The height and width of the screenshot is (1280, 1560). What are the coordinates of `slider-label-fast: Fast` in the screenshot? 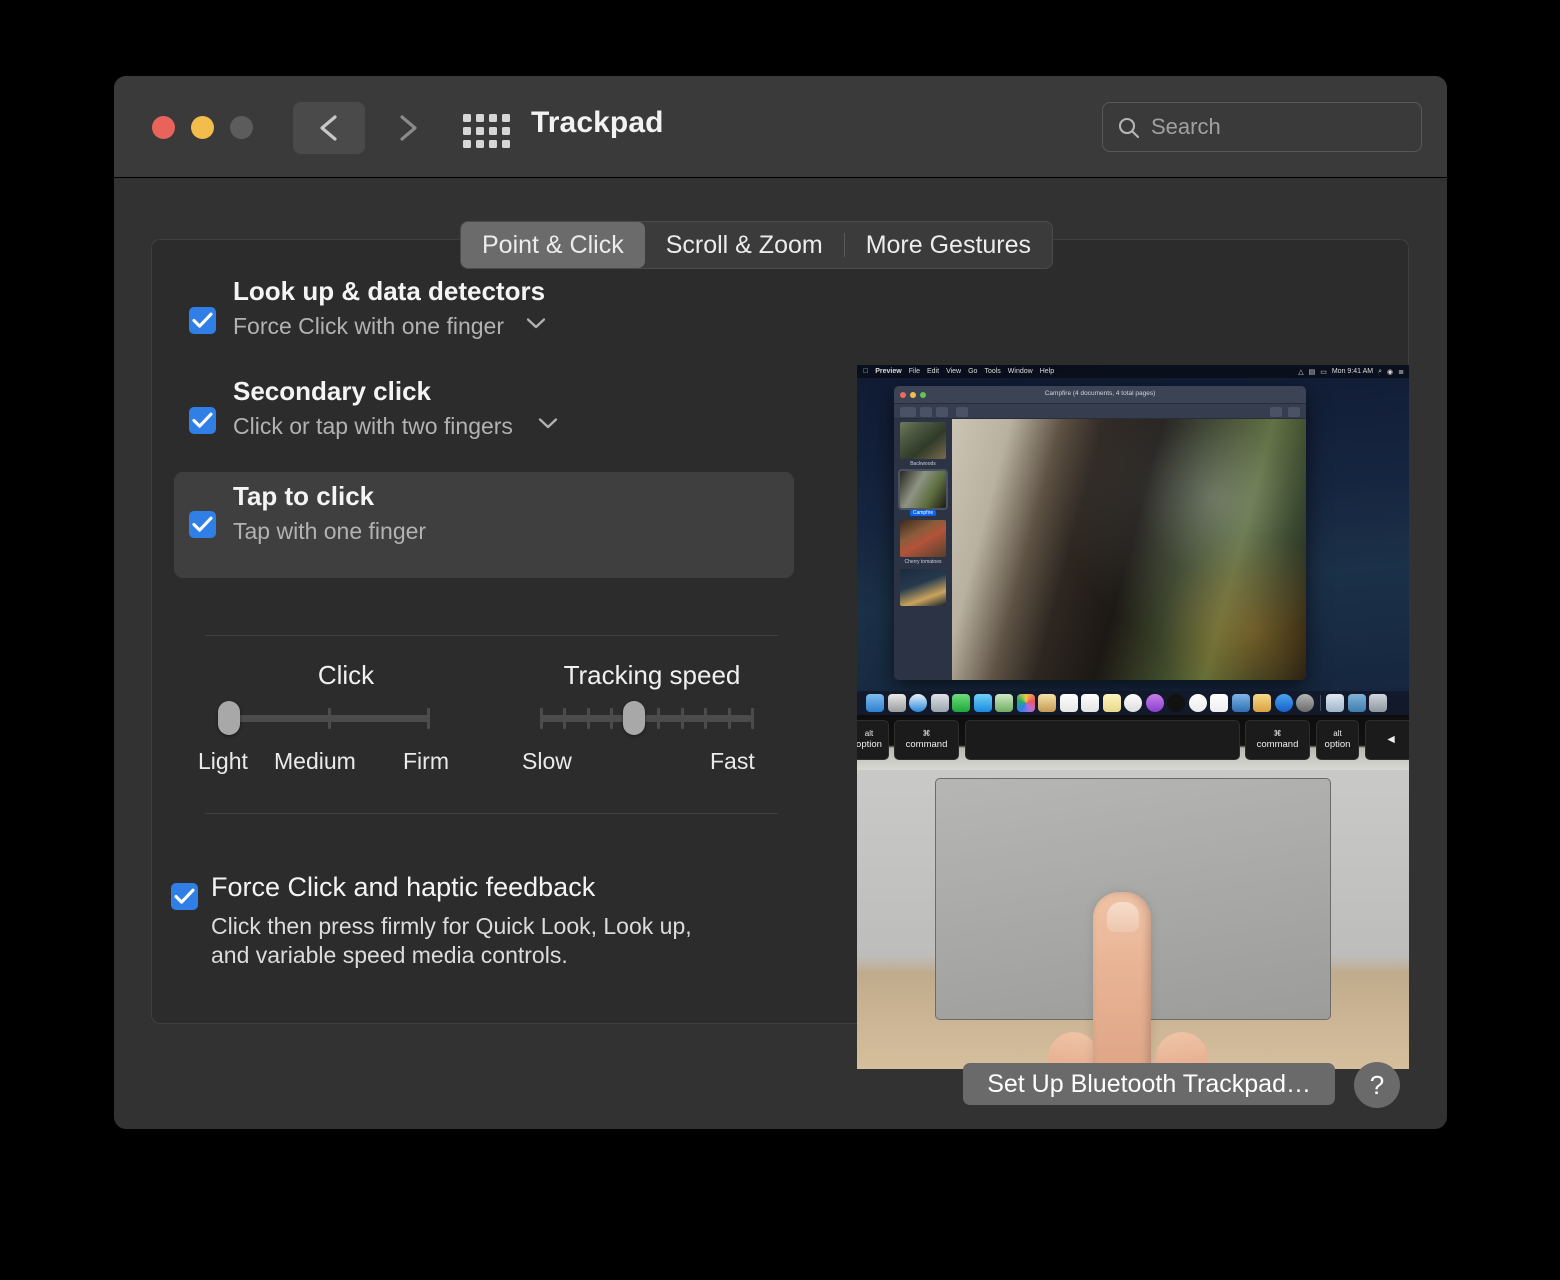 It's located at (732, 761).